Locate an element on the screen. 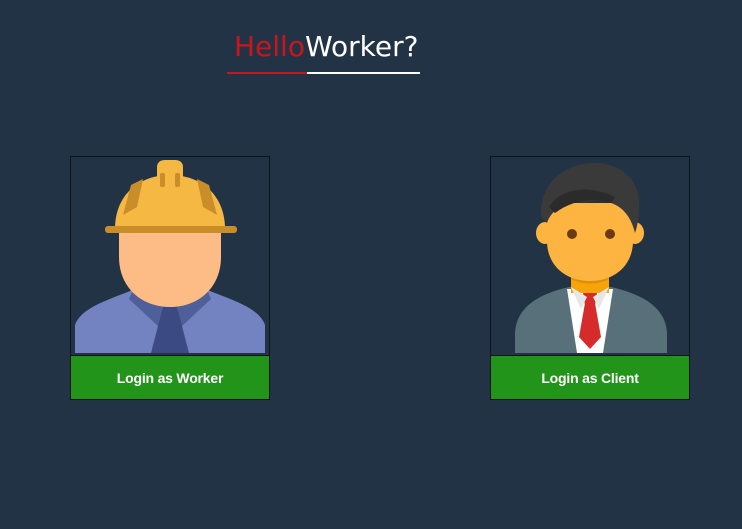 Image resolution: width=742 pixels, height=529 pixels. brand-underline-white is located at coordinates (363, 73).